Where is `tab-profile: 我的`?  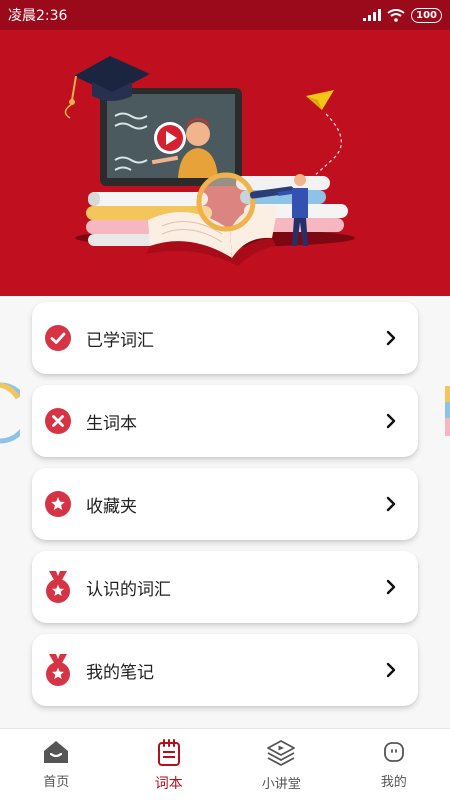 tab-profile: 我的 is located at coordinates (394, 764).